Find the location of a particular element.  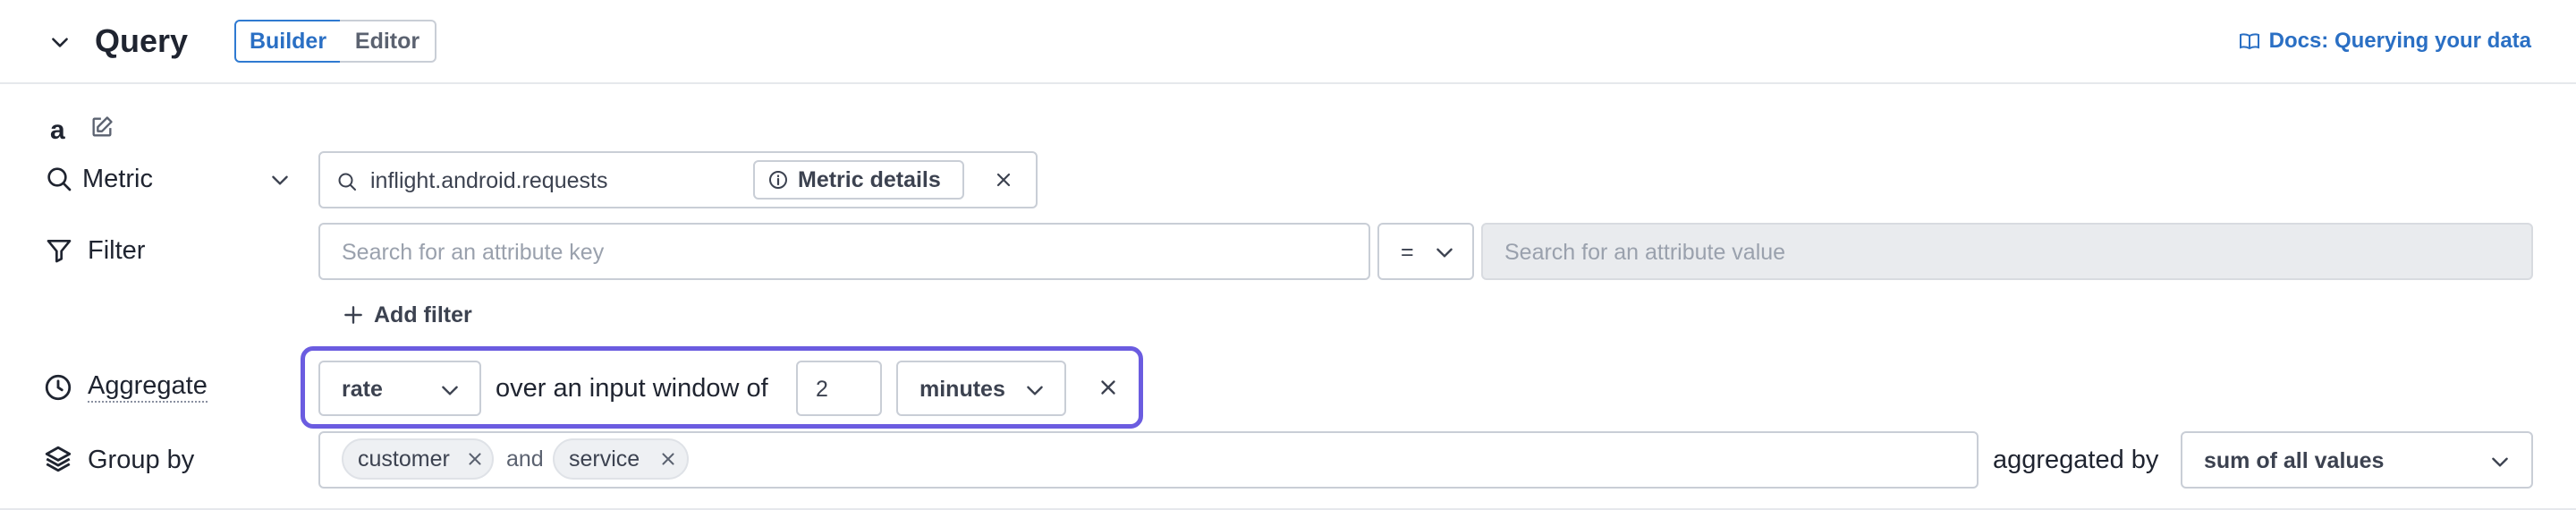

metric-search-icon is located at coordinates (347, 181).